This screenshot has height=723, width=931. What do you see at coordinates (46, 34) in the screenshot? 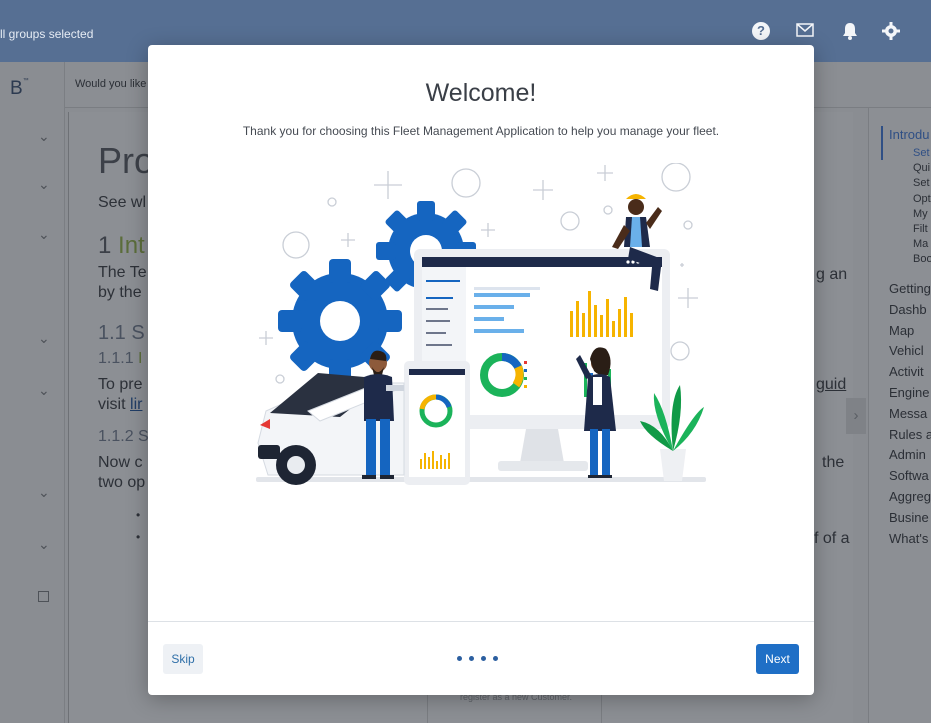
I see `group-selector-text: ll groups selected` at bounding box center [46, 34].